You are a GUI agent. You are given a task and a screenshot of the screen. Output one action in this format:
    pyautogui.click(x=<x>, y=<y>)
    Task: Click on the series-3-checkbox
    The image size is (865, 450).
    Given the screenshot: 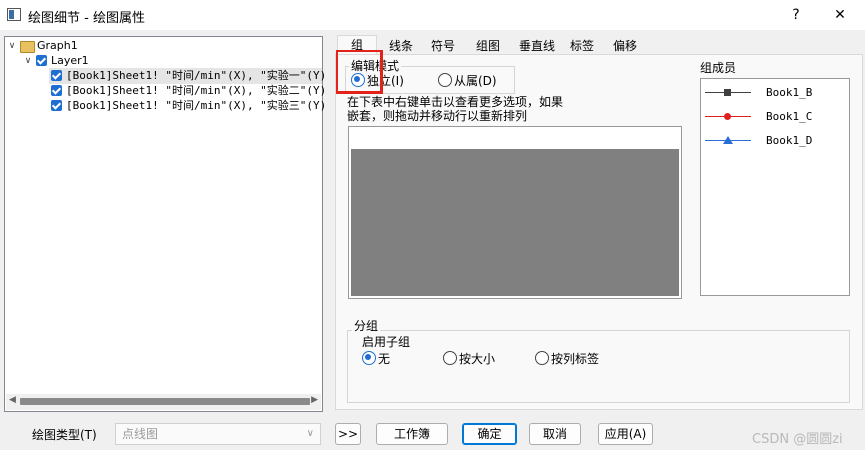 What is the action you would take?
    pyautogui.click(x=56, y=105)
    